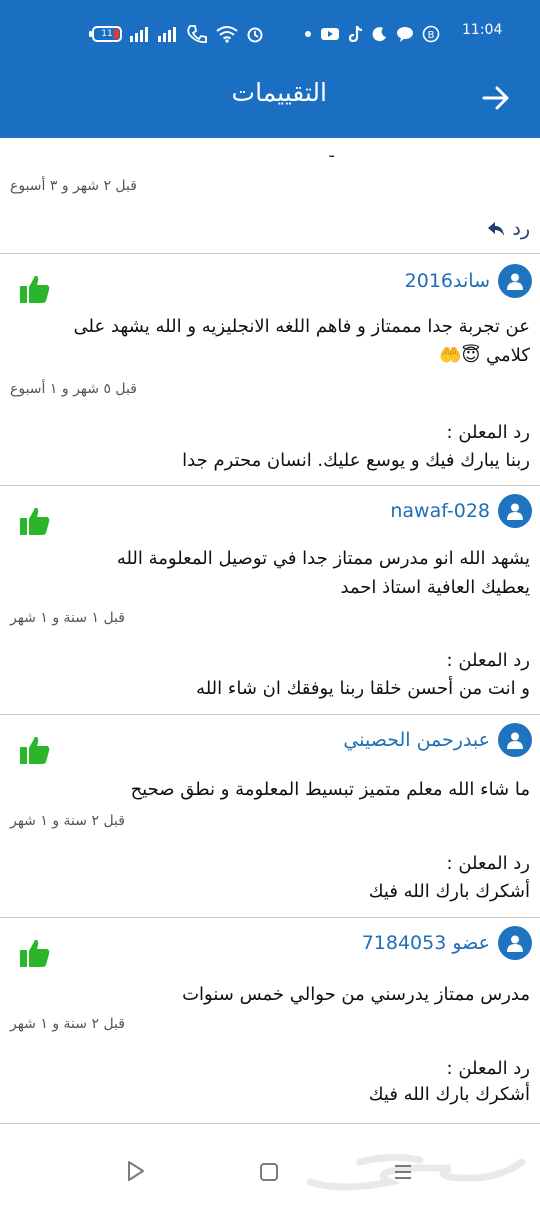 The width and height of the screenshot is (540, 1206). I want to click on review-card-partial: ـ قبل ٢ شهر و ٣ أسبوع رد, so click(270, 196).